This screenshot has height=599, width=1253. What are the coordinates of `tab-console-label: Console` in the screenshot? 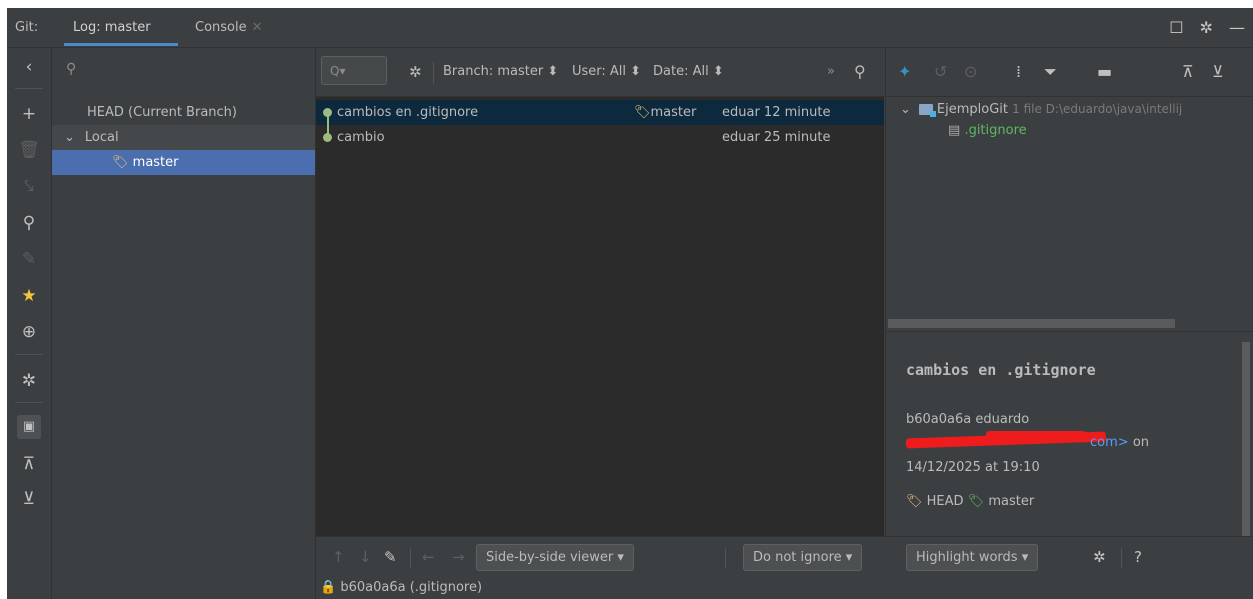 It's located at (221, 27).